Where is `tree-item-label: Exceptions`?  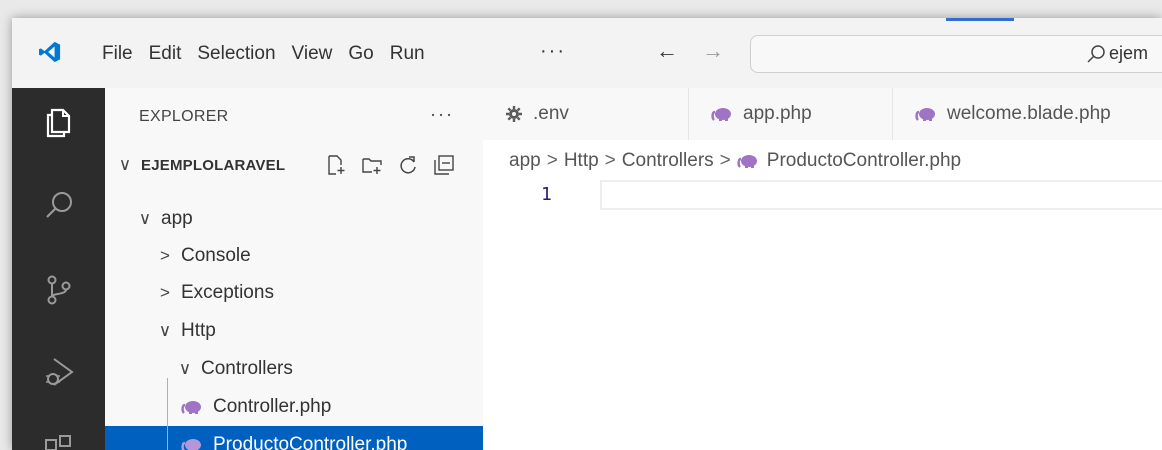 tree-item-label: Exceptions is located at coordinates (227, 292).